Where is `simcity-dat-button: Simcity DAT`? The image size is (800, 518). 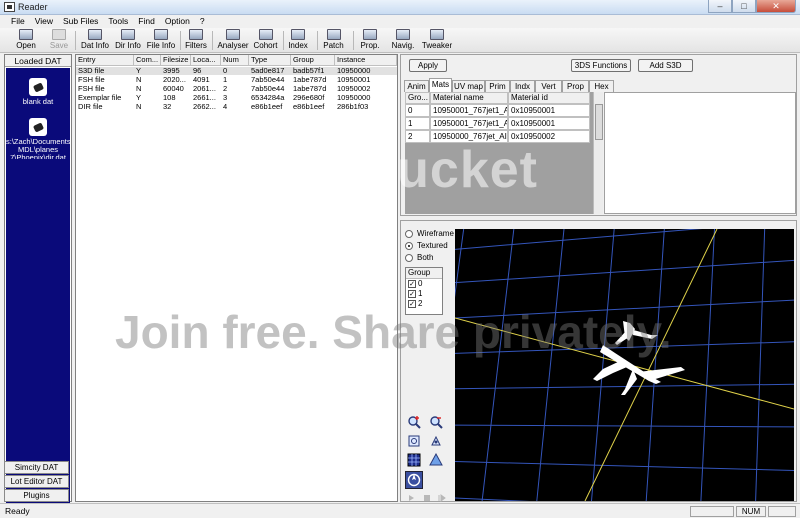
simcity-dat-button: Simcity DAT is located at coordinates (36, 467).